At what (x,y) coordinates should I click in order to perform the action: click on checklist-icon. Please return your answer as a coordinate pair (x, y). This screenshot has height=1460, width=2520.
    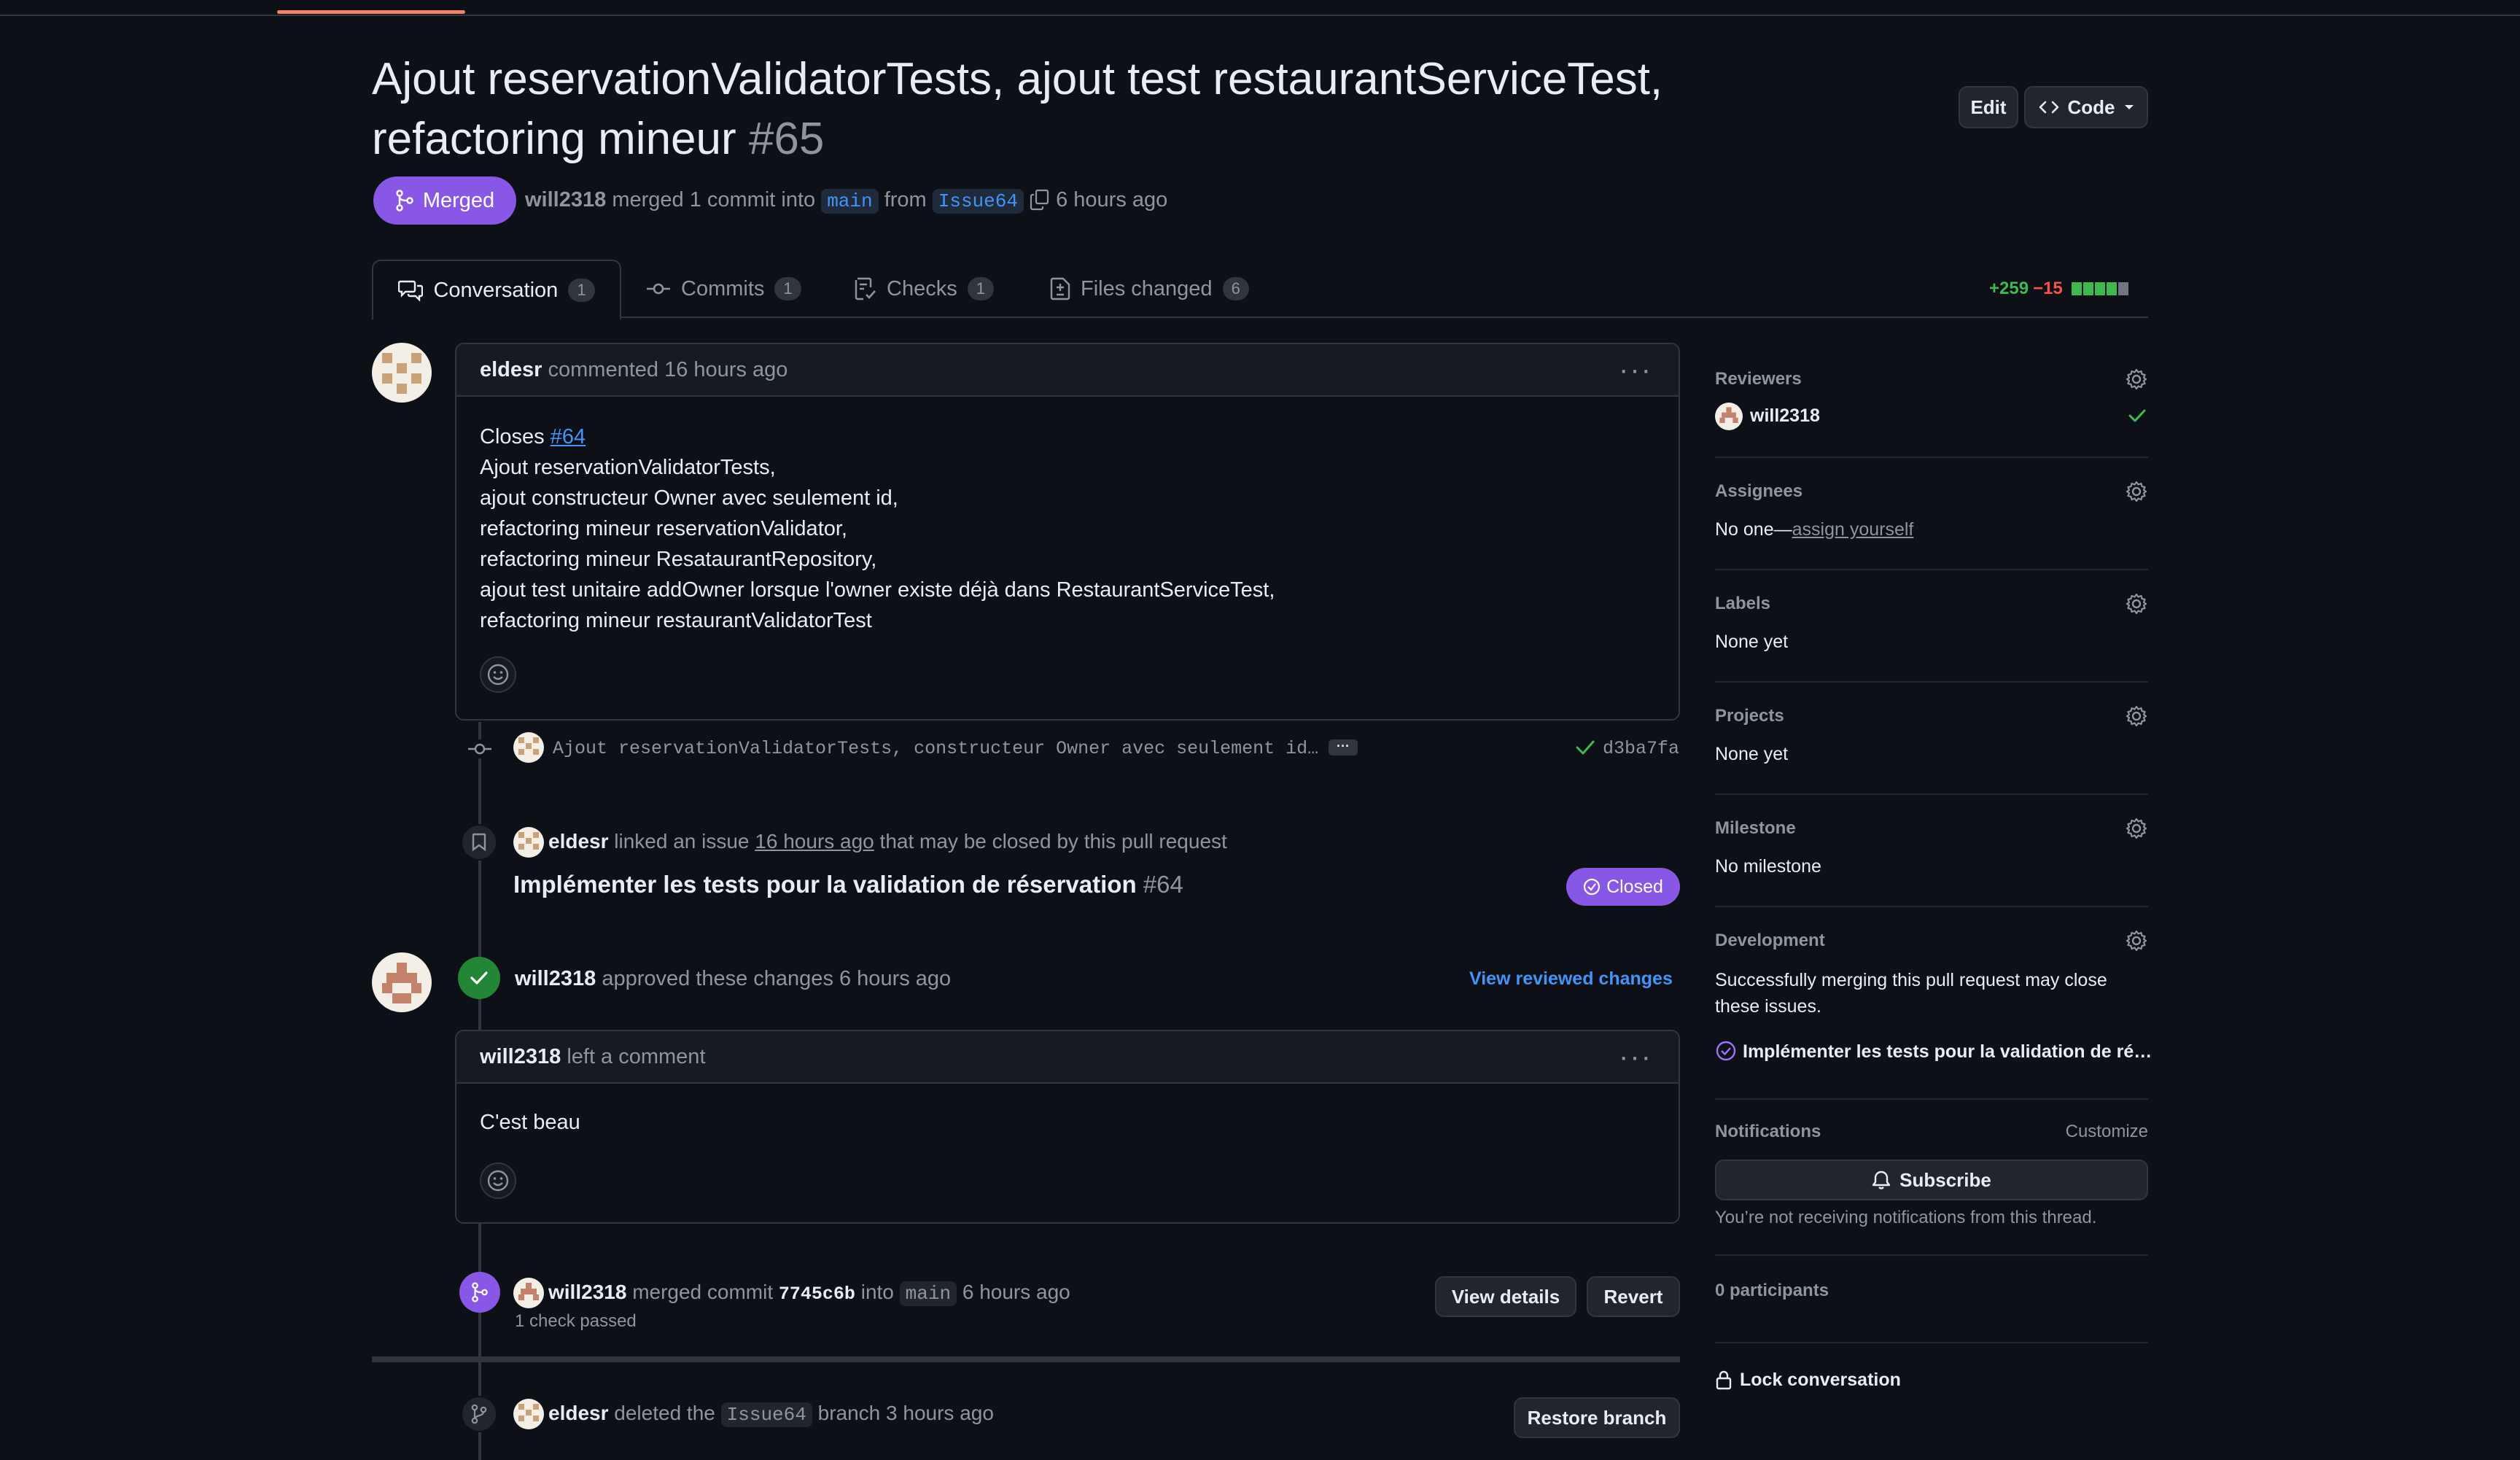
    Looking at the image, I should click on (865, 288).